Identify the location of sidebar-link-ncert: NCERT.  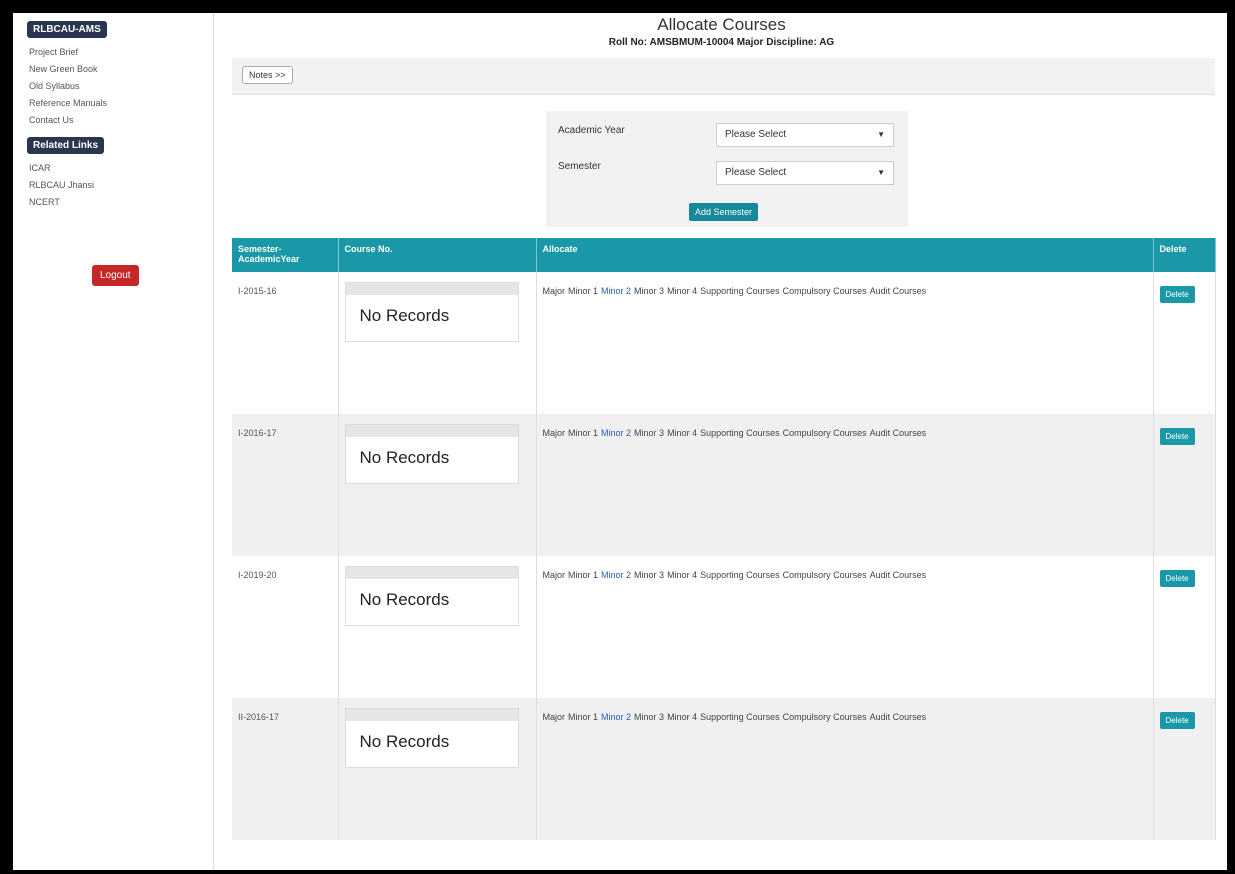
(121, 202).